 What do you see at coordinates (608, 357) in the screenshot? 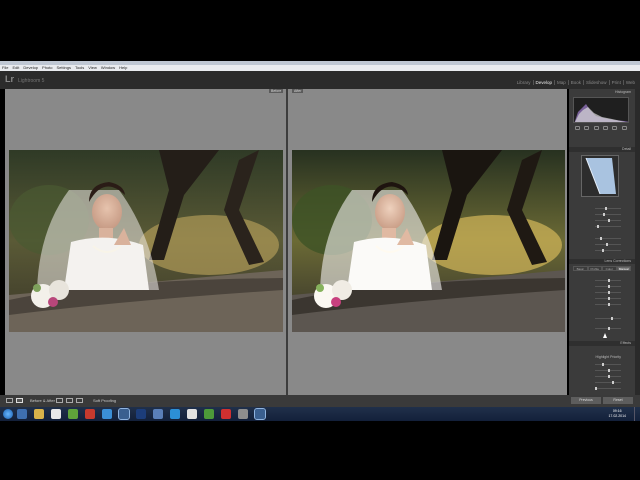
I see `effects-style-value: Highlight Priority` at bounding box center [608, 357].